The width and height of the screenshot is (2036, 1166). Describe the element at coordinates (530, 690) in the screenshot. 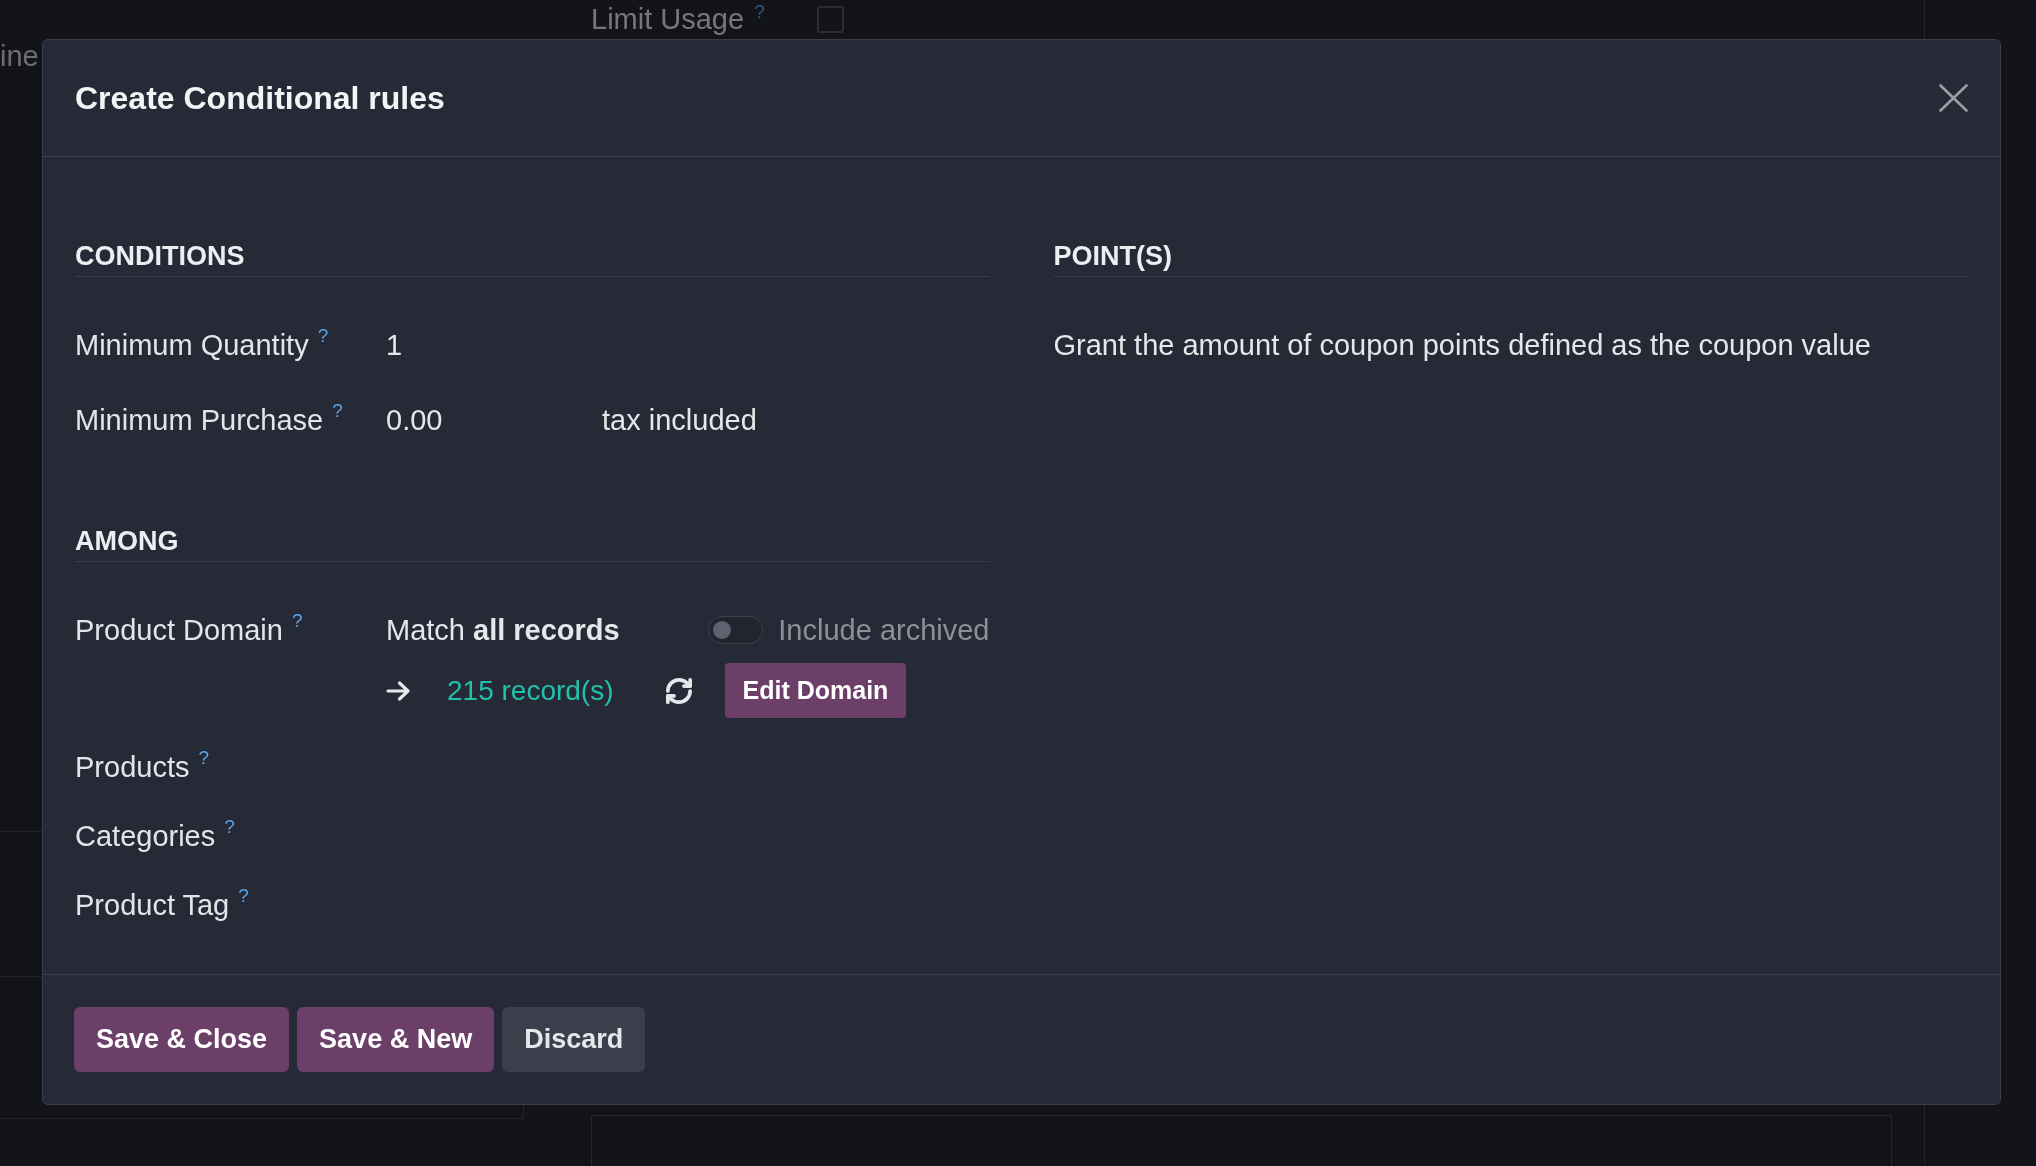

I see `record-count-link: 215 record(s)` at that location.